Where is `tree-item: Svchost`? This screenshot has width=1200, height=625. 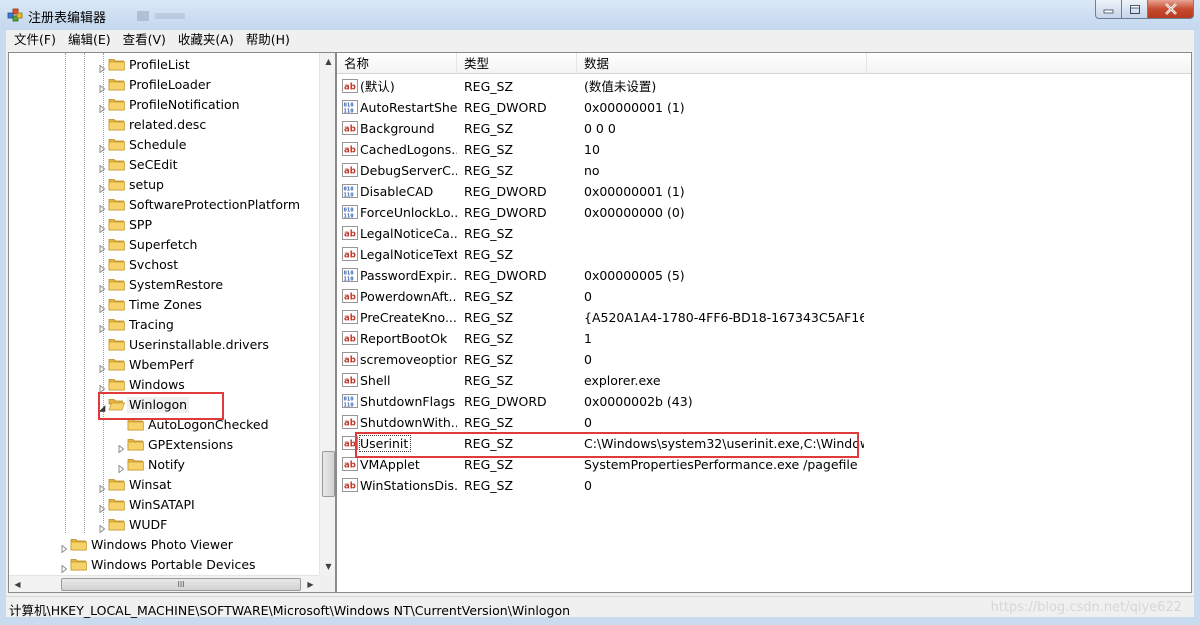
tree-item: Svchost is located at coordinates (164, 265).